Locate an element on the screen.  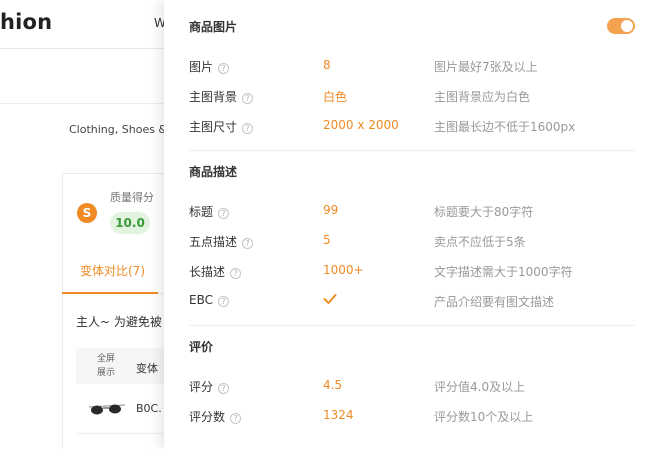
row-value-main-size: 2000 x 2000 is located at coordinates (361, 125).